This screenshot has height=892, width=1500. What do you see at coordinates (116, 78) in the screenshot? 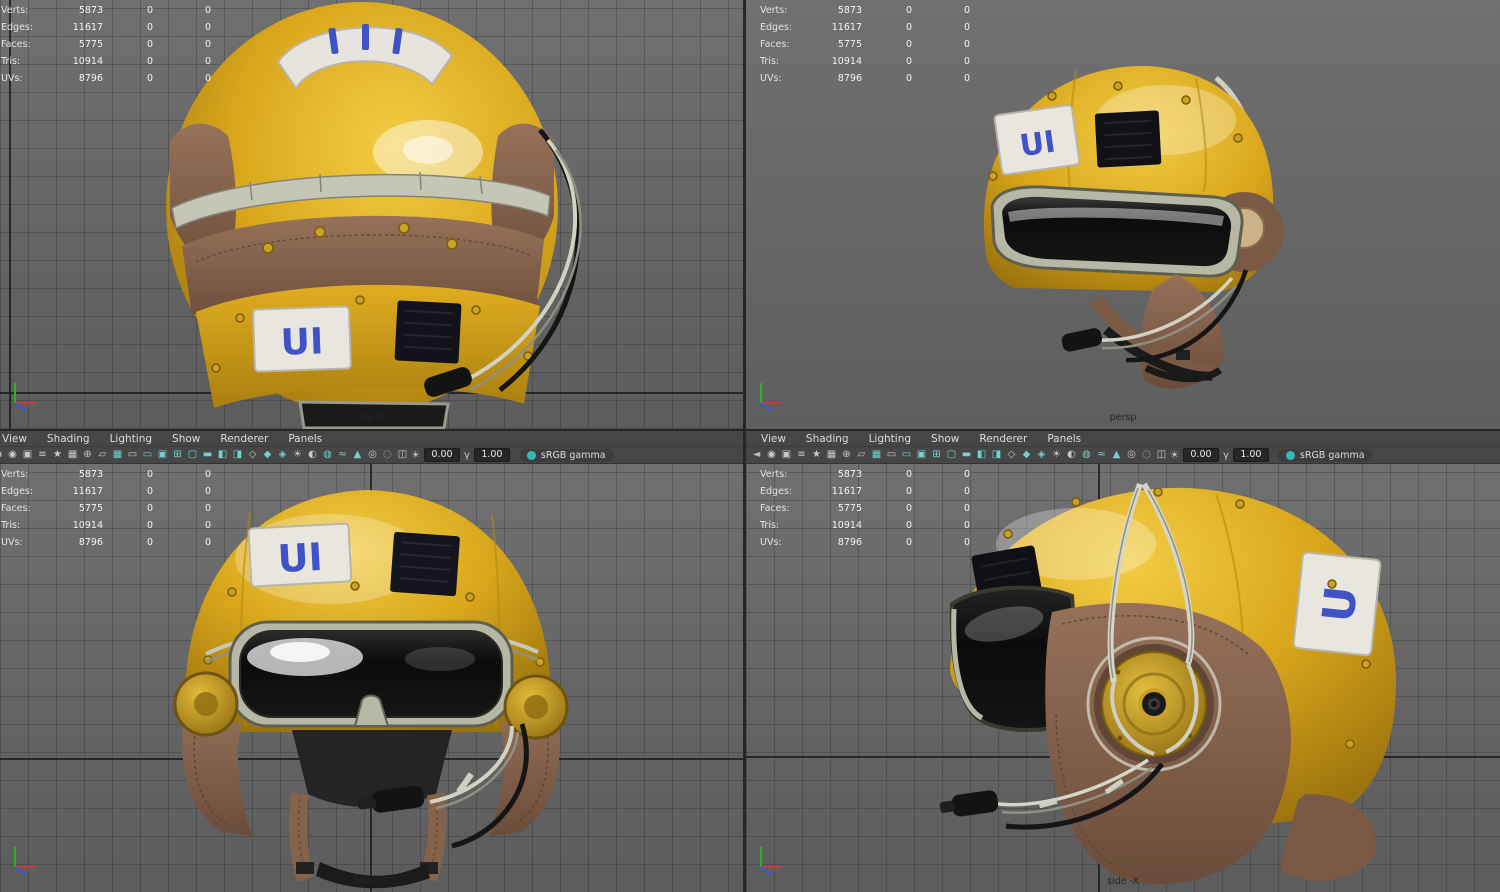
I see `hud-row: UVs: 8796 0 0` at bounding box center [116, 78].